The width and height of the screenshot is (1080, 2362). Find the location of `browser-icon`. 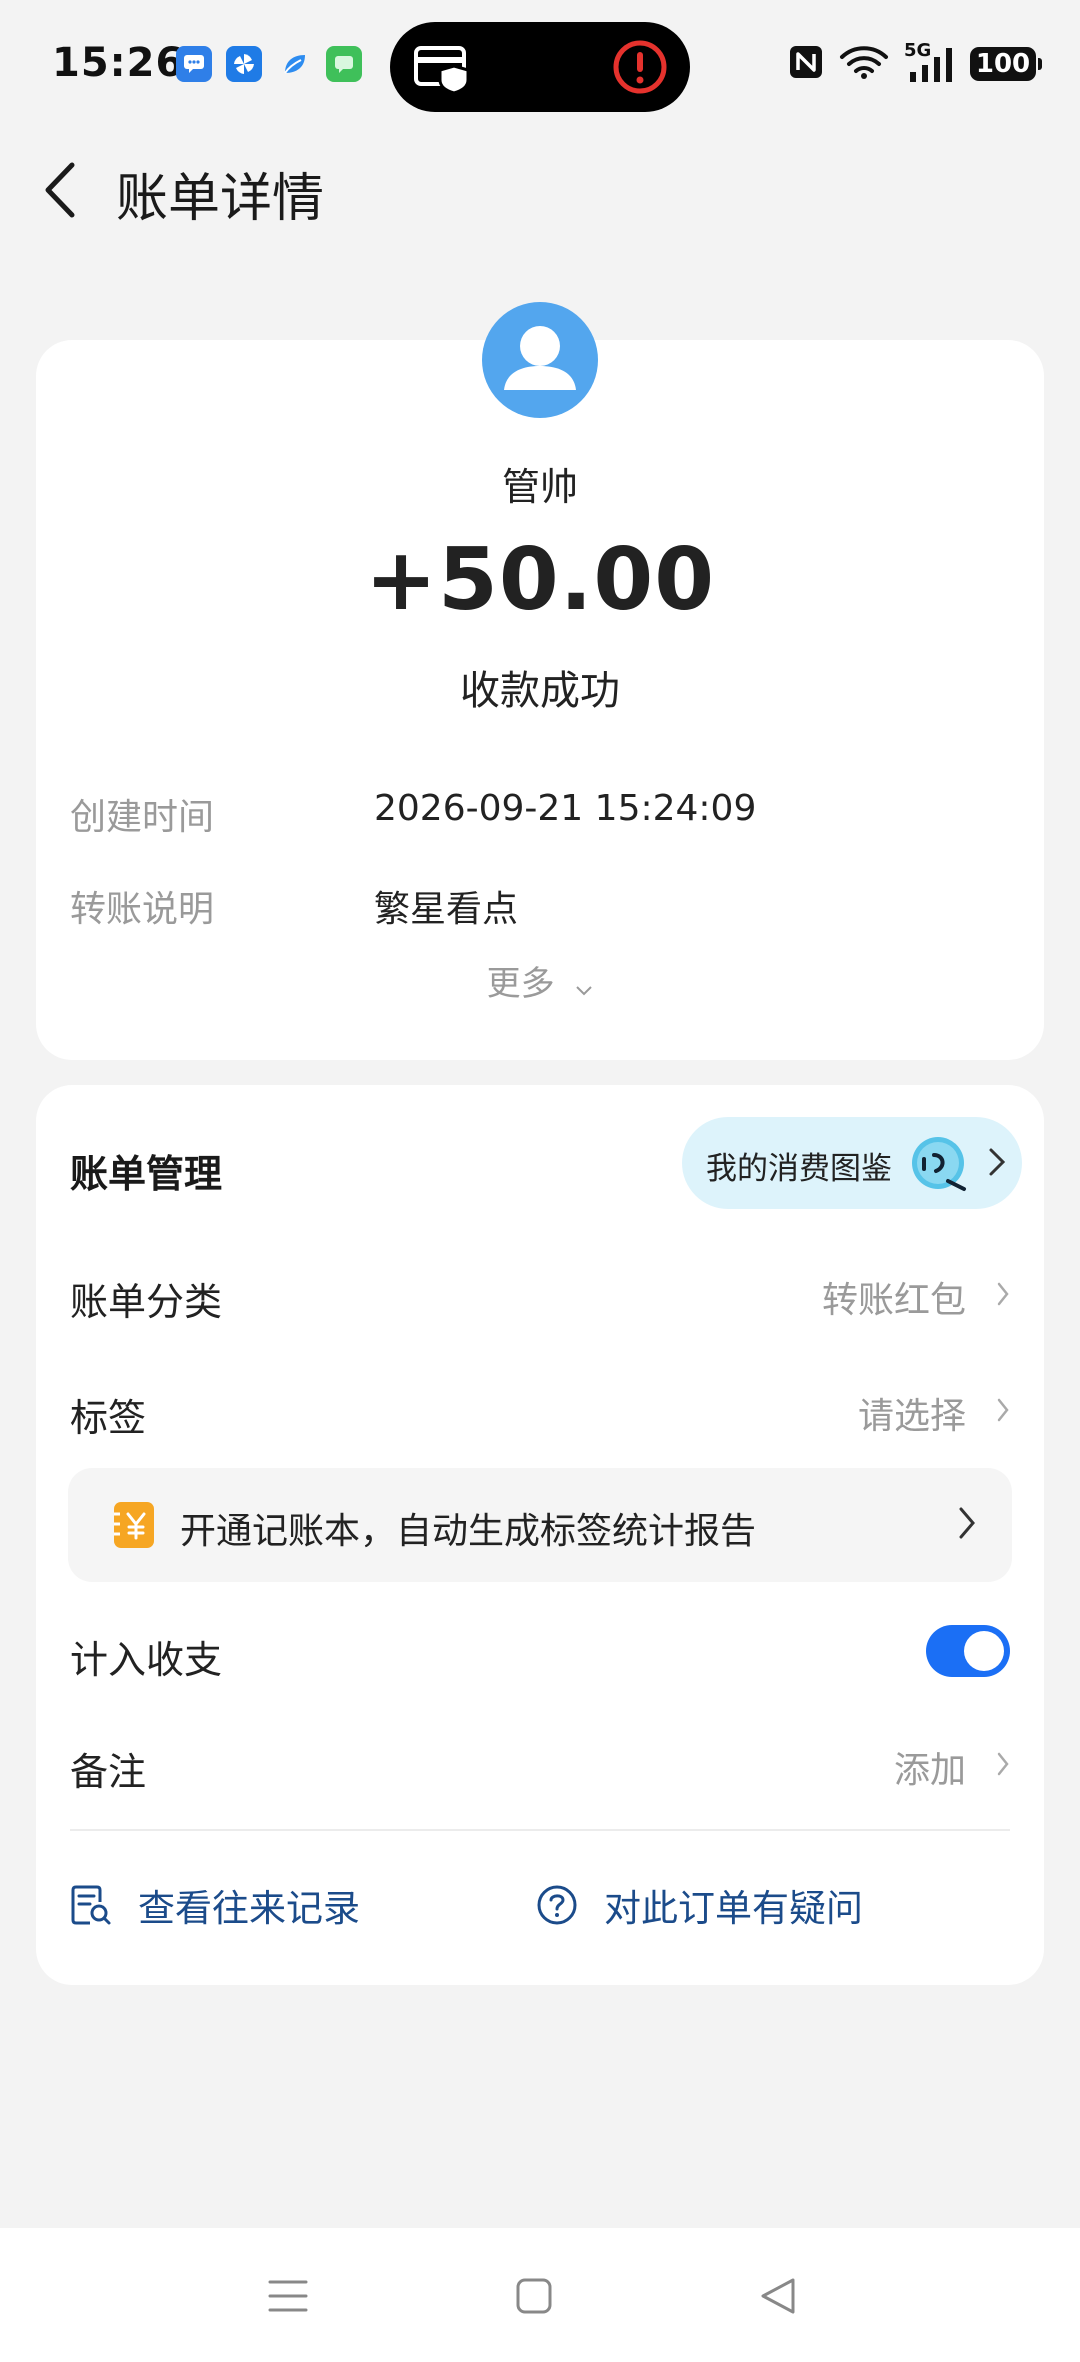

browser-icon is located at coordinates (294, 64).